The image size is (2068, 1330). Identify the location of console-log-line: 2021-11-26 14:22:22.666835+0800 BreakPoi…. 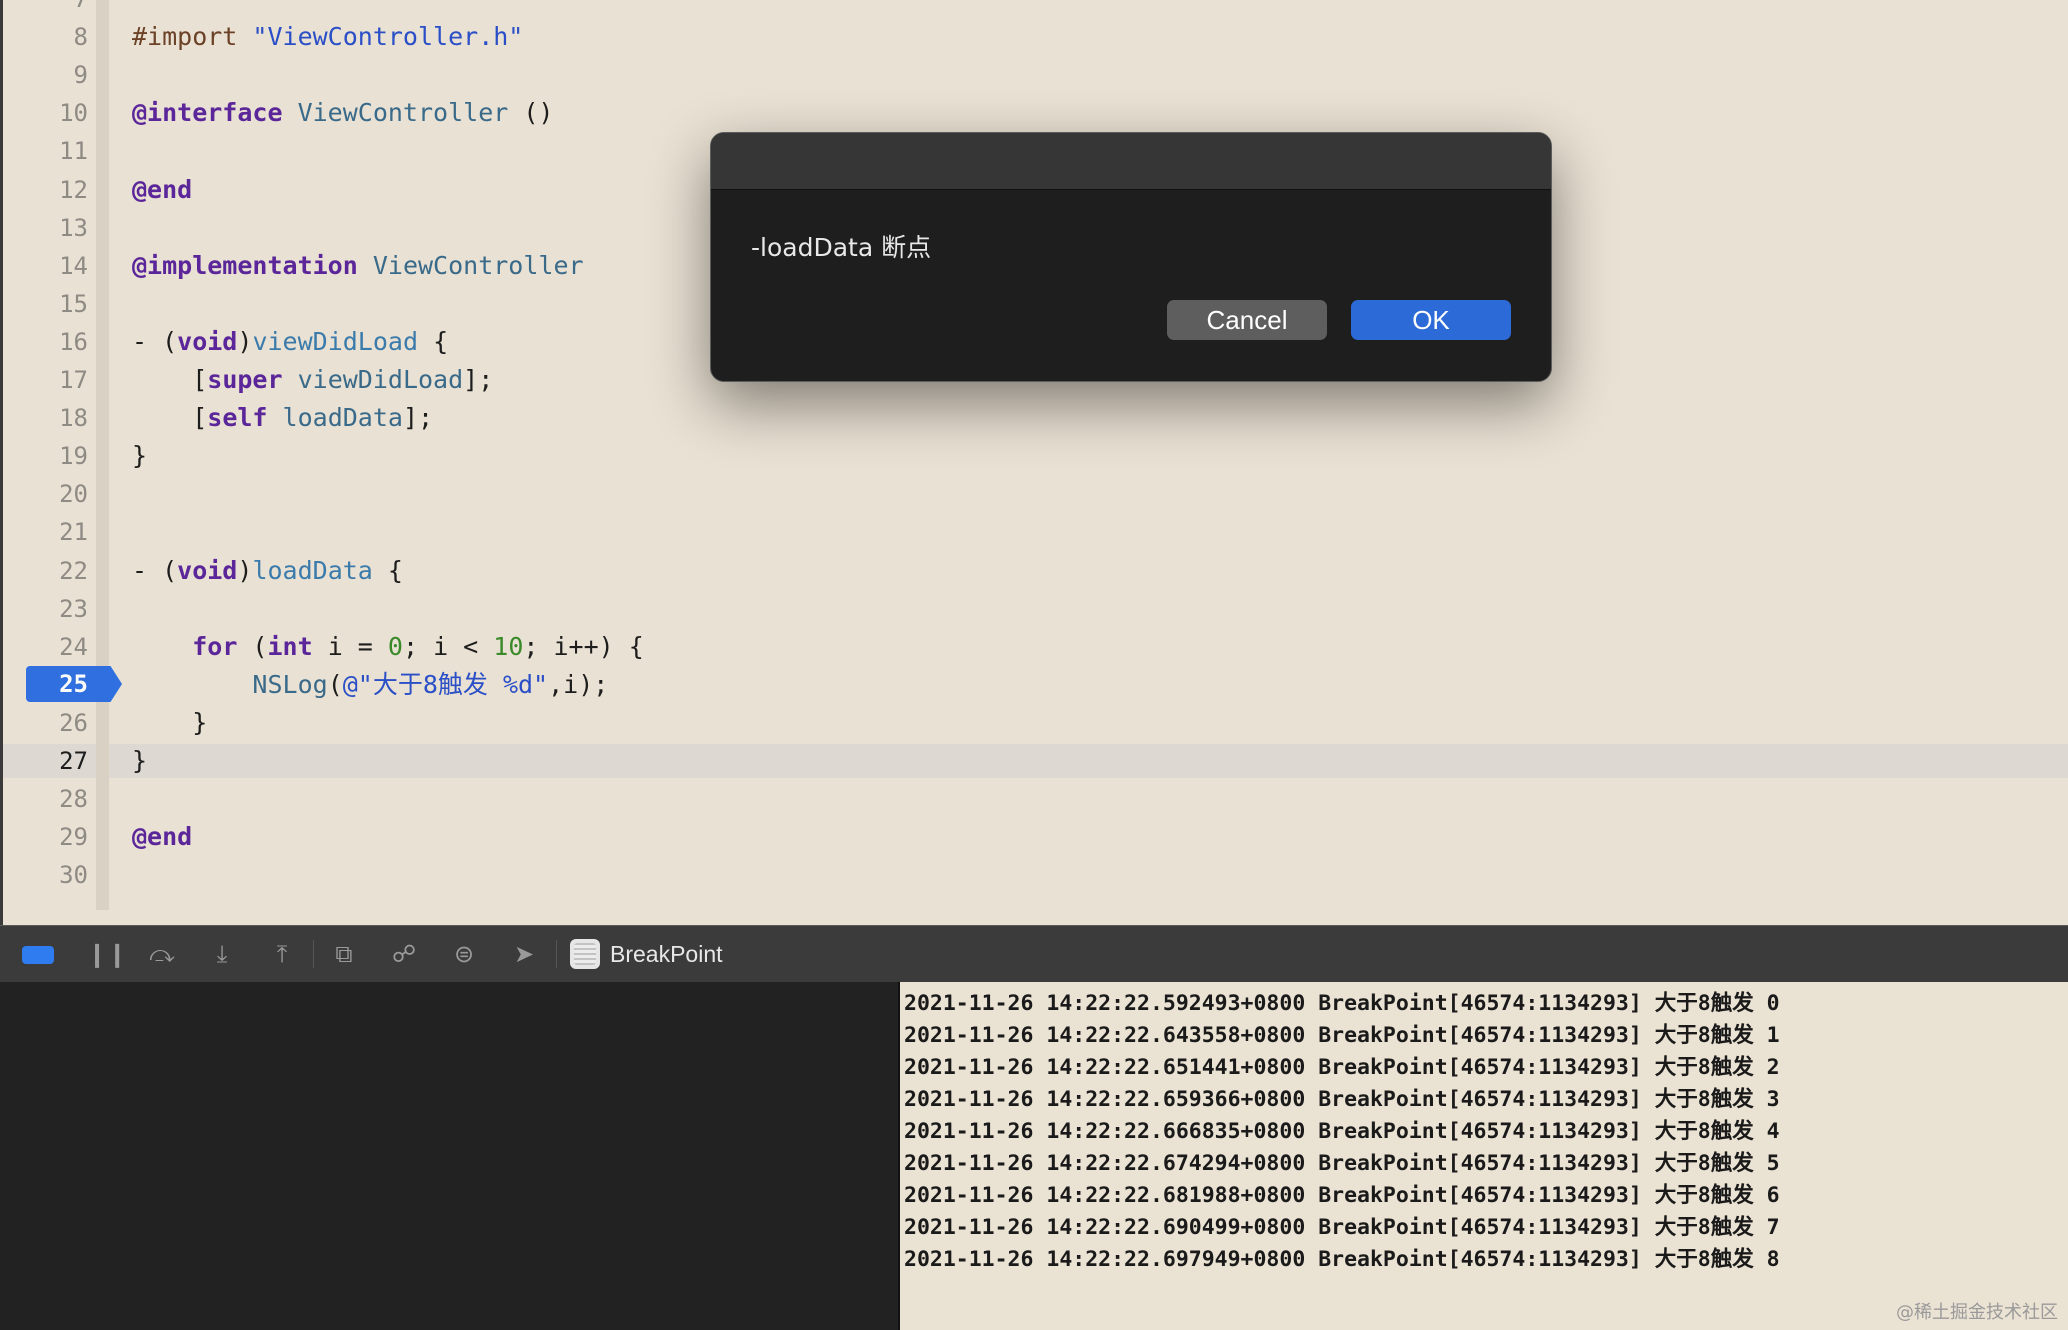
(1342, 1131).